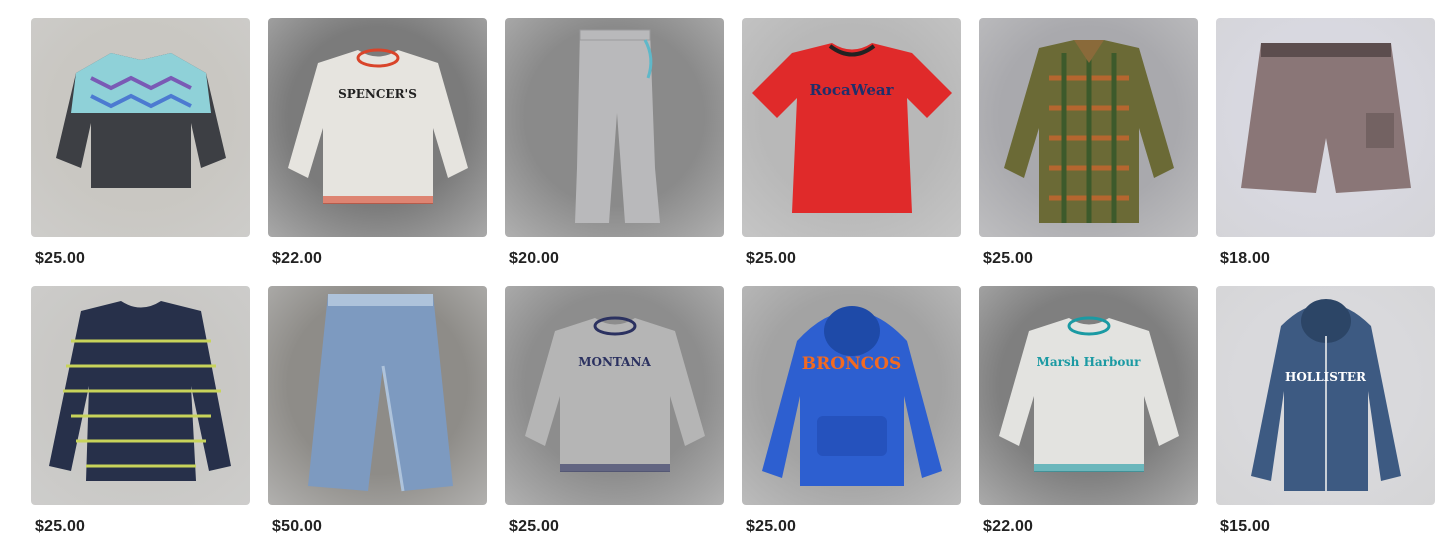 The height and width of the screenshot is (544, 1456). I want to click on jeans-icon, so click(380, 393).